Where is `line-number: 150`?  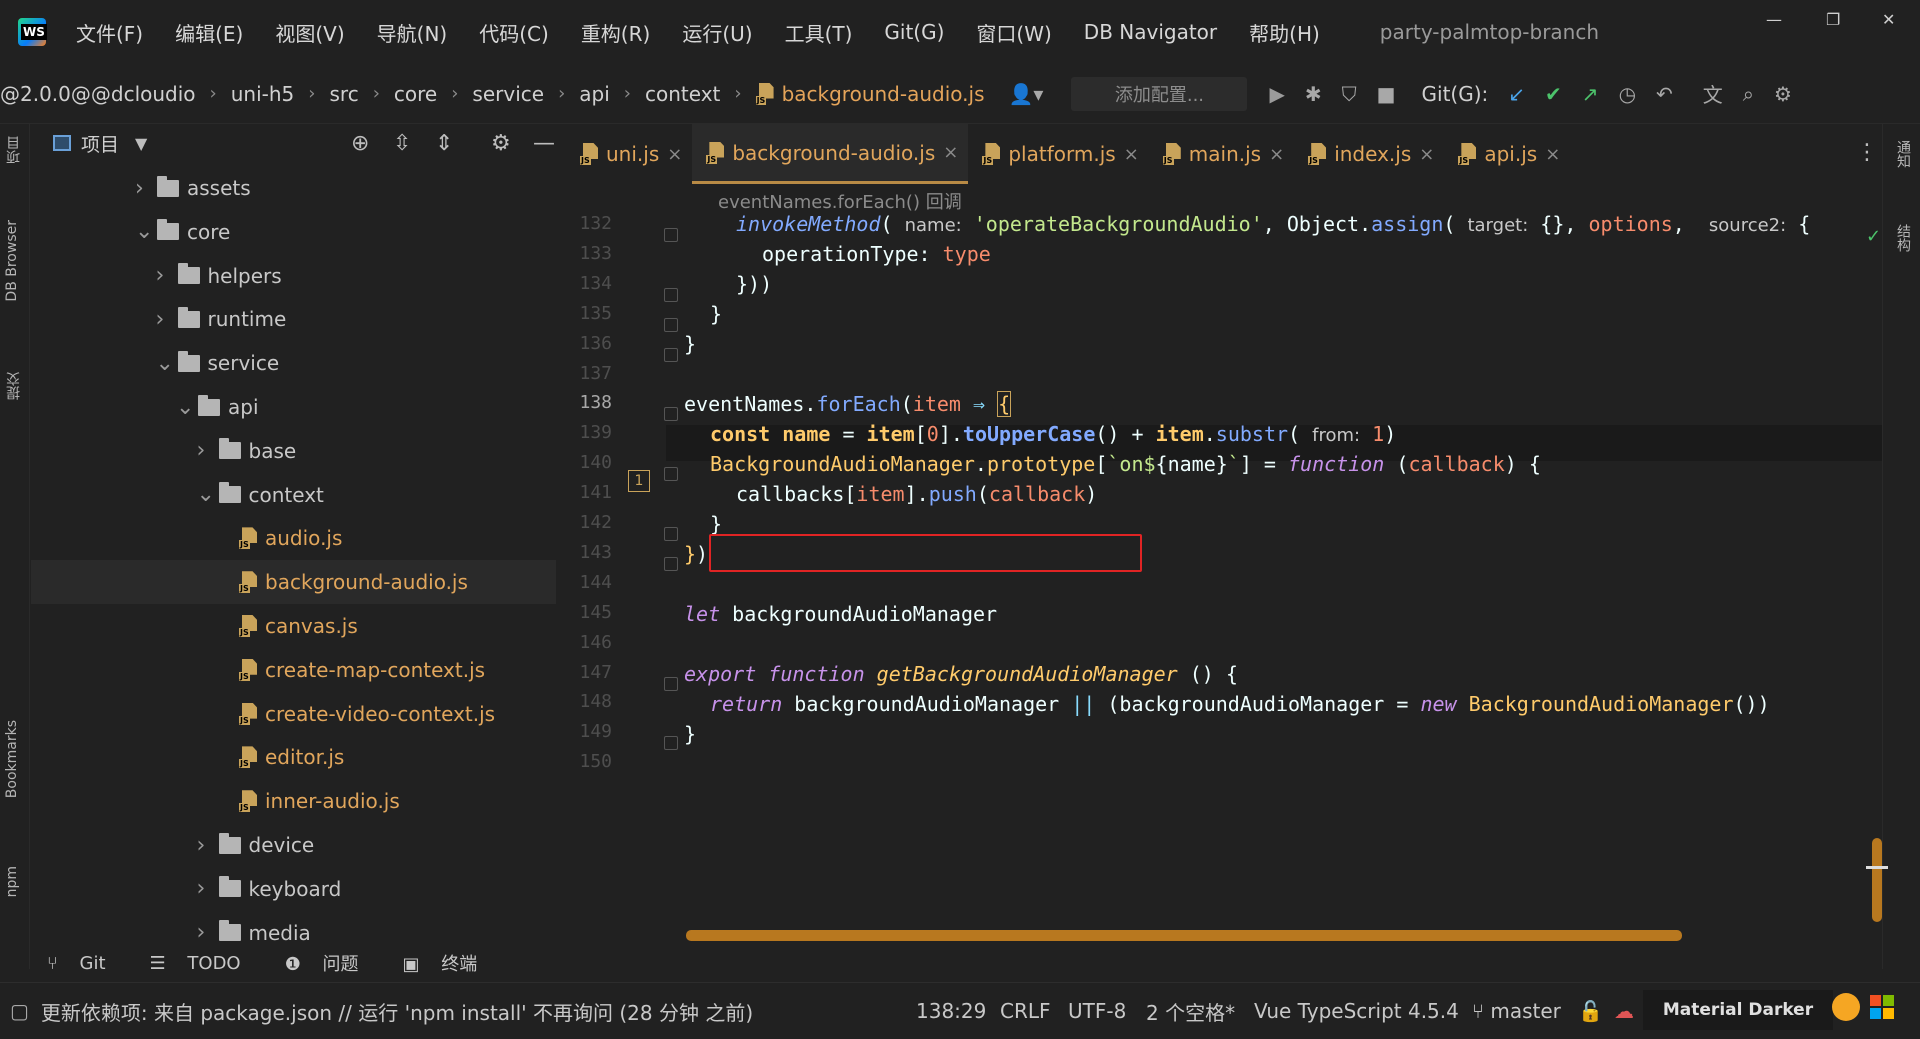 line-number: 150 is located at coordinates (589, 762).